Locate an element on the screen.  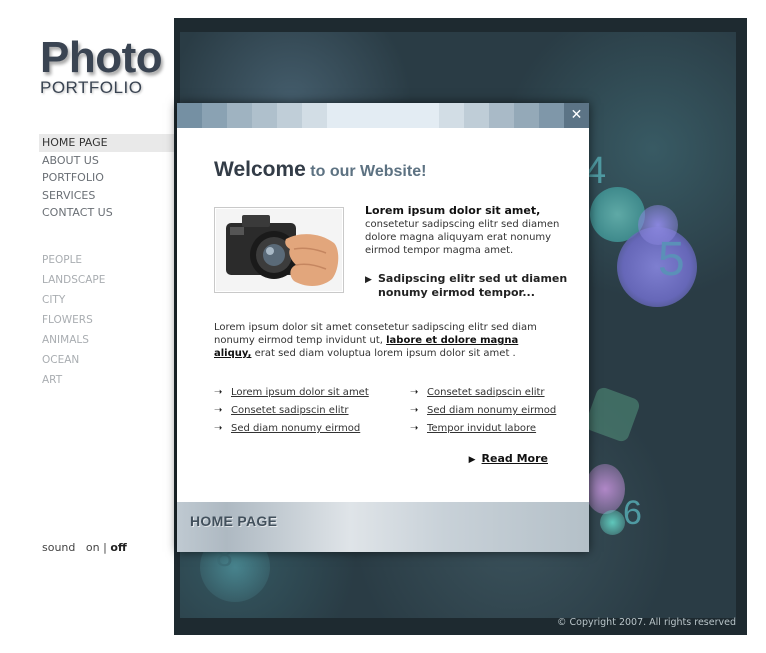
footer-title: HOME PAGE is located at coordinates (234, 521).